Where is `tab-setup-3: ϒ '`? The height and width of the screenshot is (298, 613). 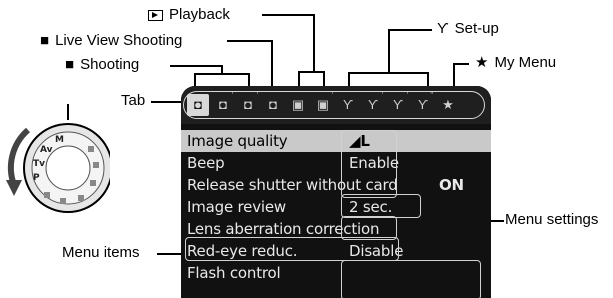
tab-setup-3: ϒ ' is located at coordinates (398, 104).